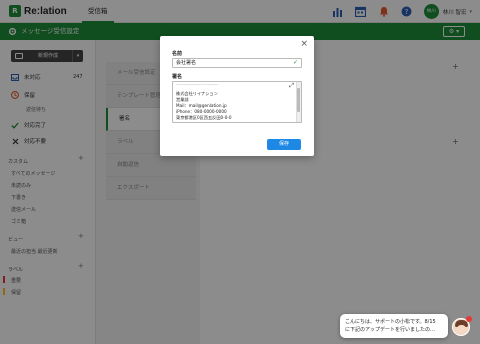 The width and height of the screenshot is (480, 344). What do you see at coordinates (291, 86) in the screenshot?
I see `resize-icon: ⤢` at bounding box center [291, 86].